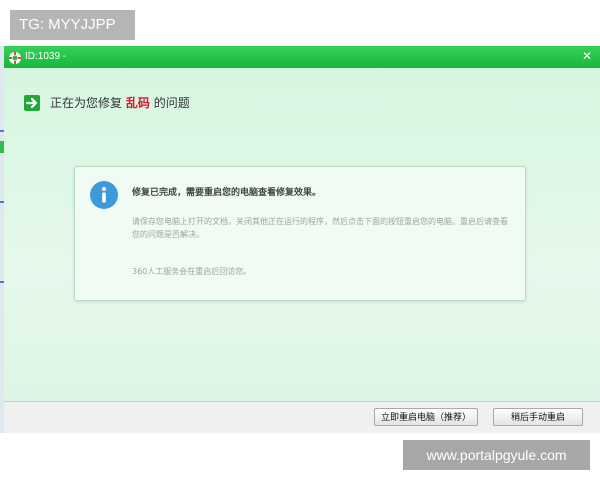 This screenshot has width=600, height=480. What do you see at coordinates (302, 57) in the screenshot?
I see `title-bar: ID:1039 - ✕` at bounding box center [302, 57].